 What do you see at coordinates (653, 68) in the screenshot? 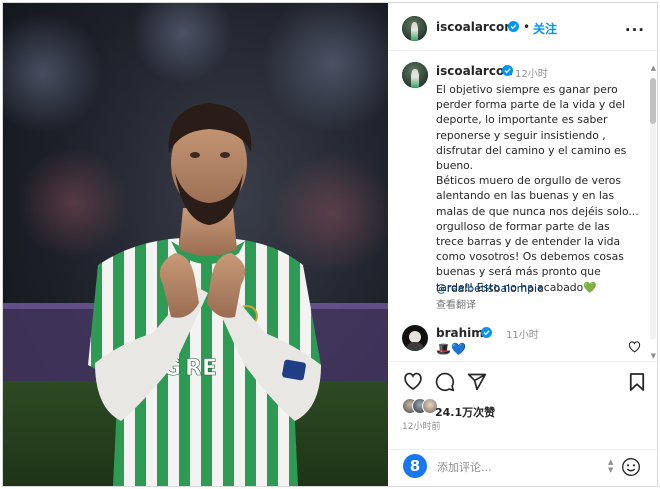
I see `scroll-up-icon: ▲` at bounding box center [653, 68].